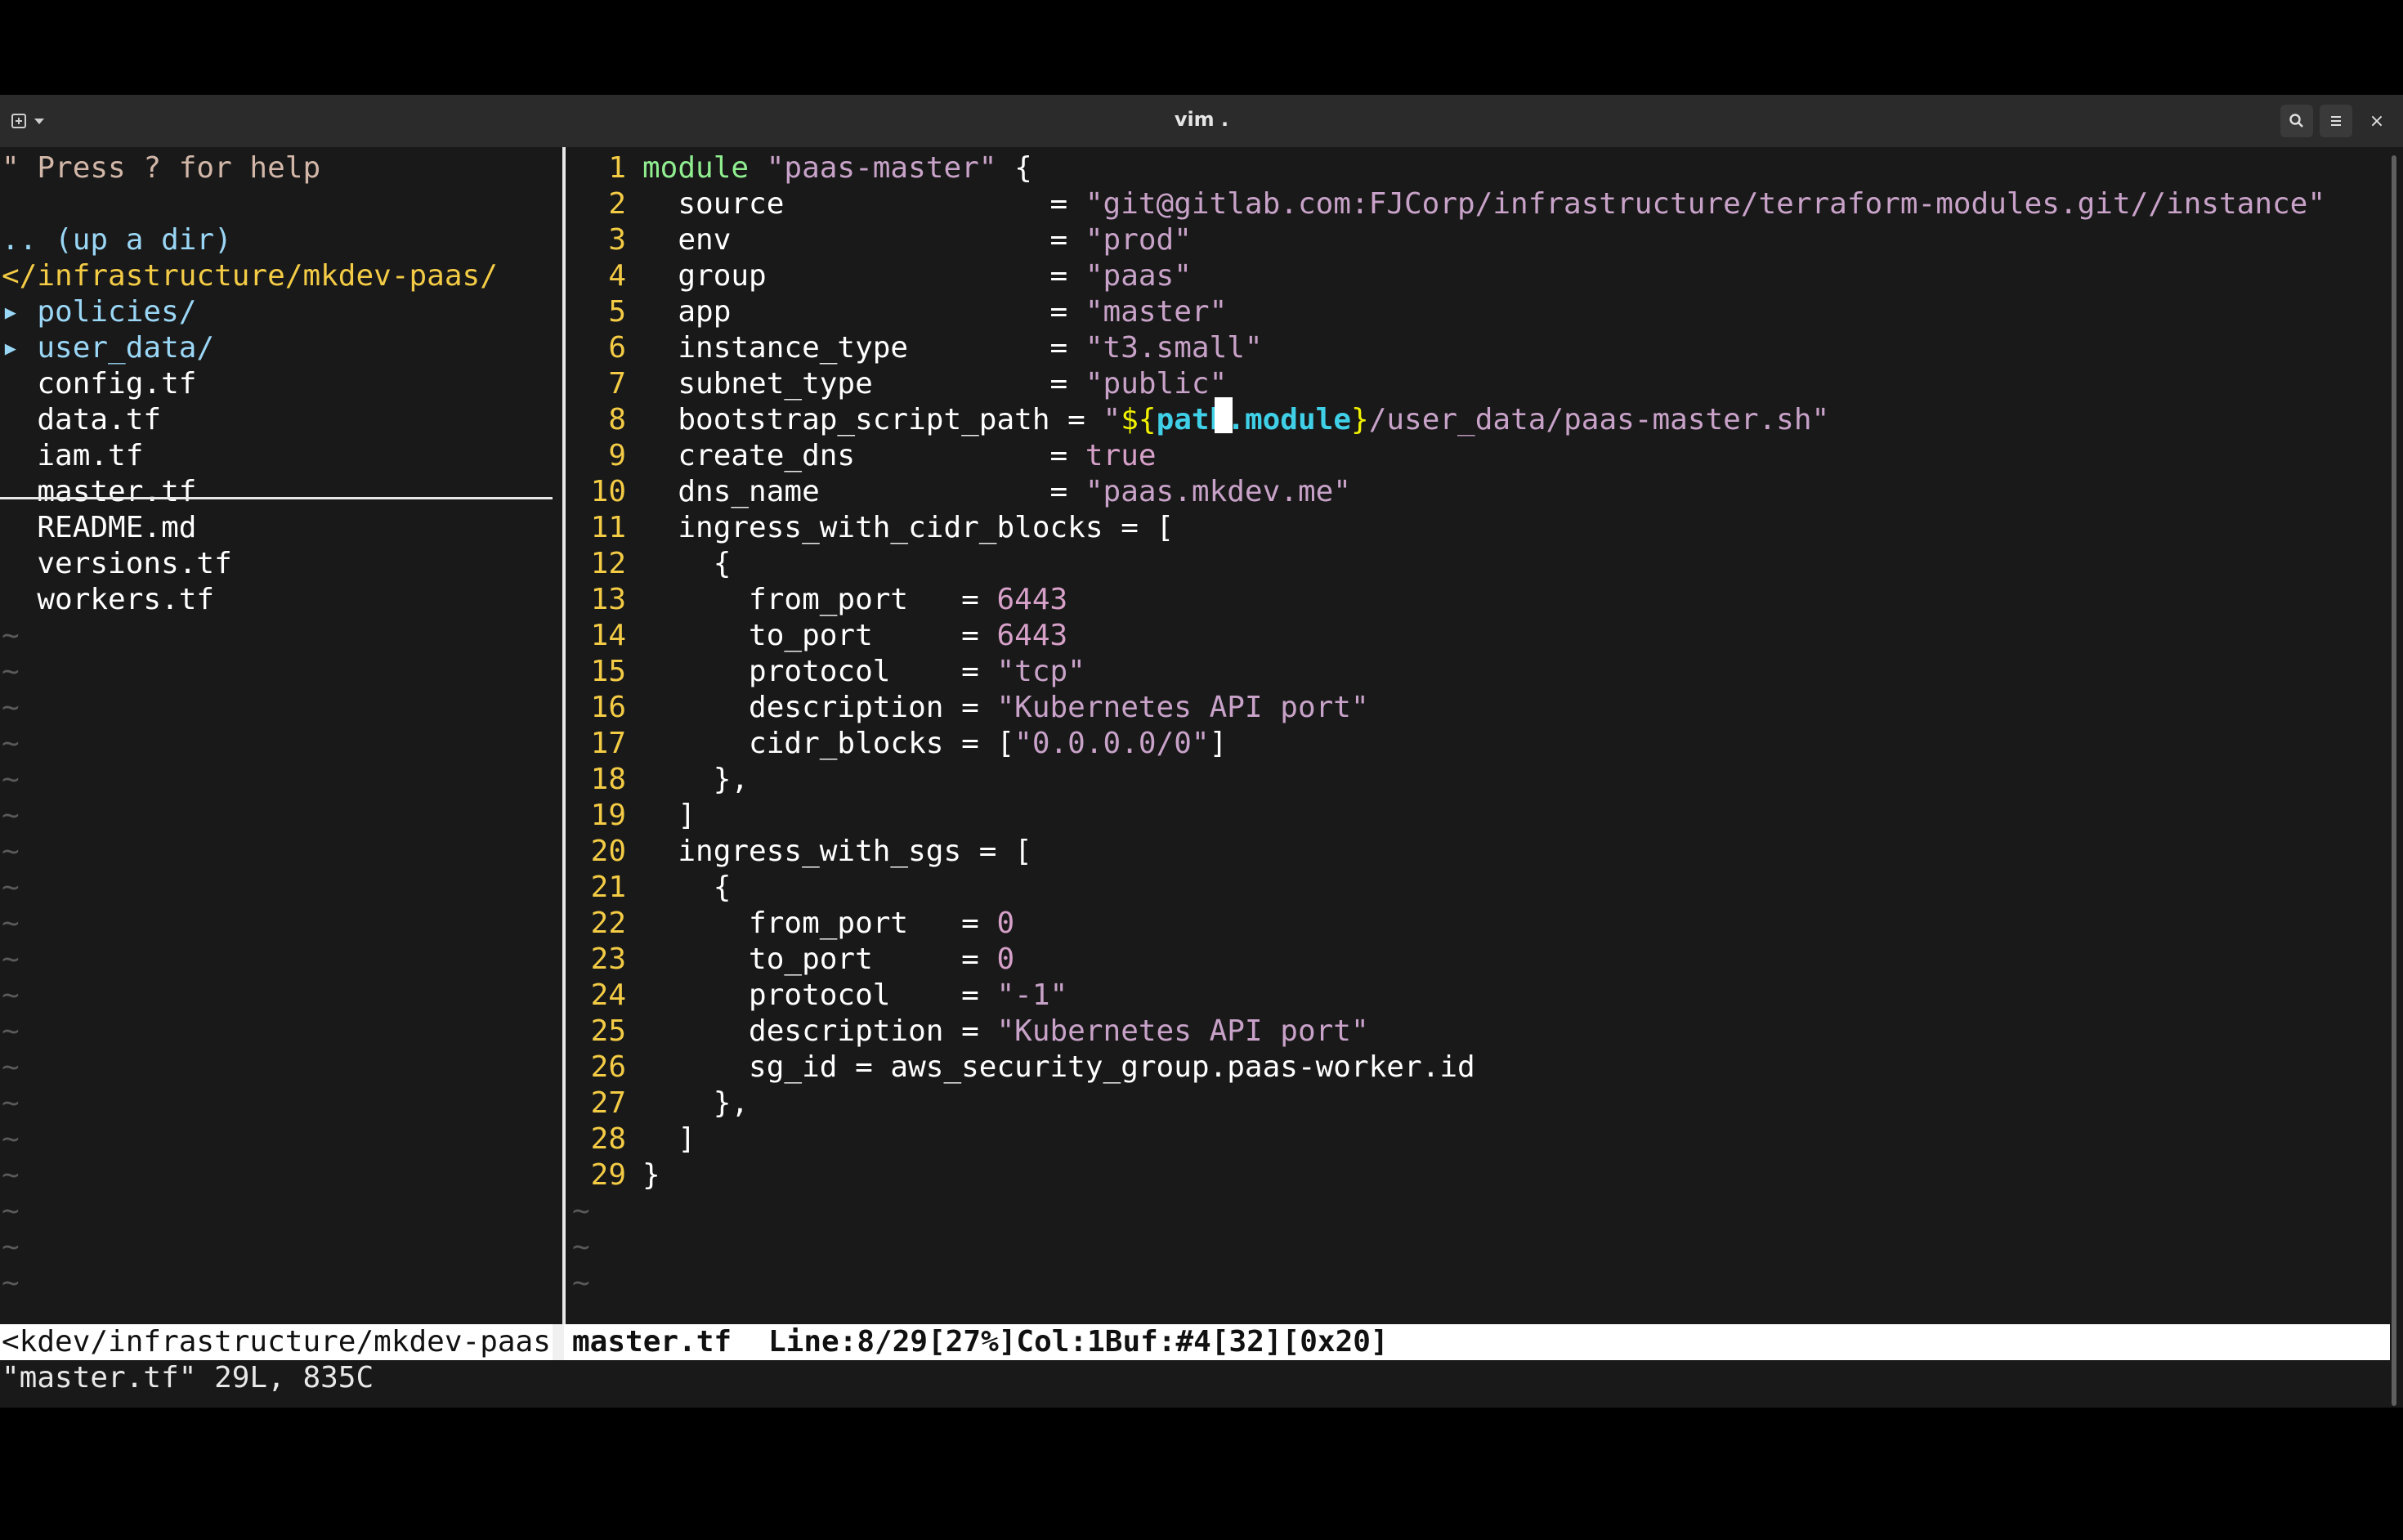 This screenshot has width=2403, height=1540. I want to click on window-title: vim ., so click(1202, 120).